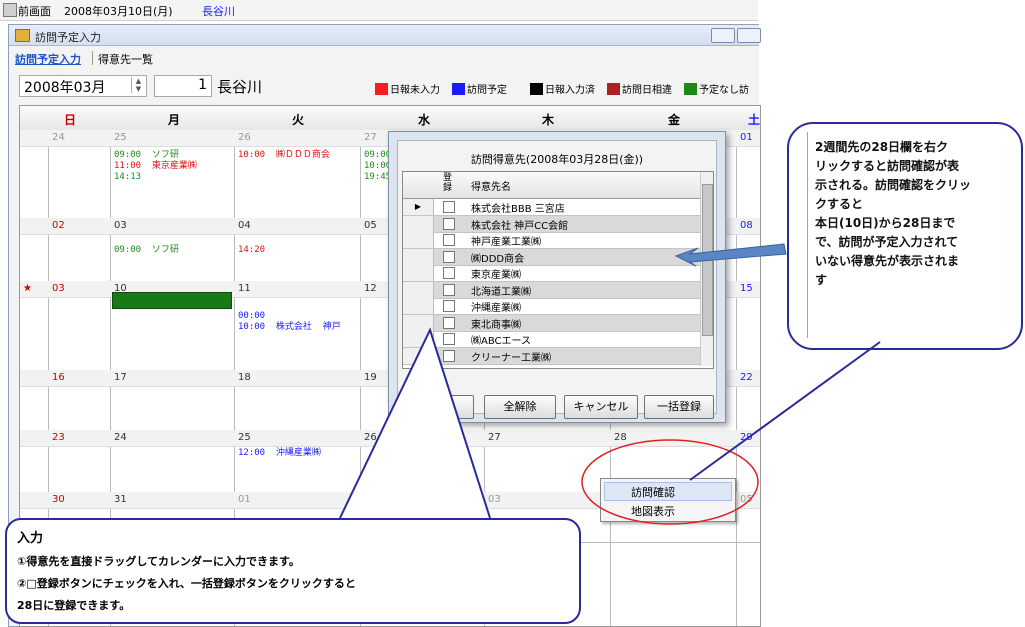 Image resolution: width=1025 pixels, height=627 pixels. What do you see at coordinates (670, 482) in the screenshot?
I see `highlight-ellipse` at bounding box center [670, 482].